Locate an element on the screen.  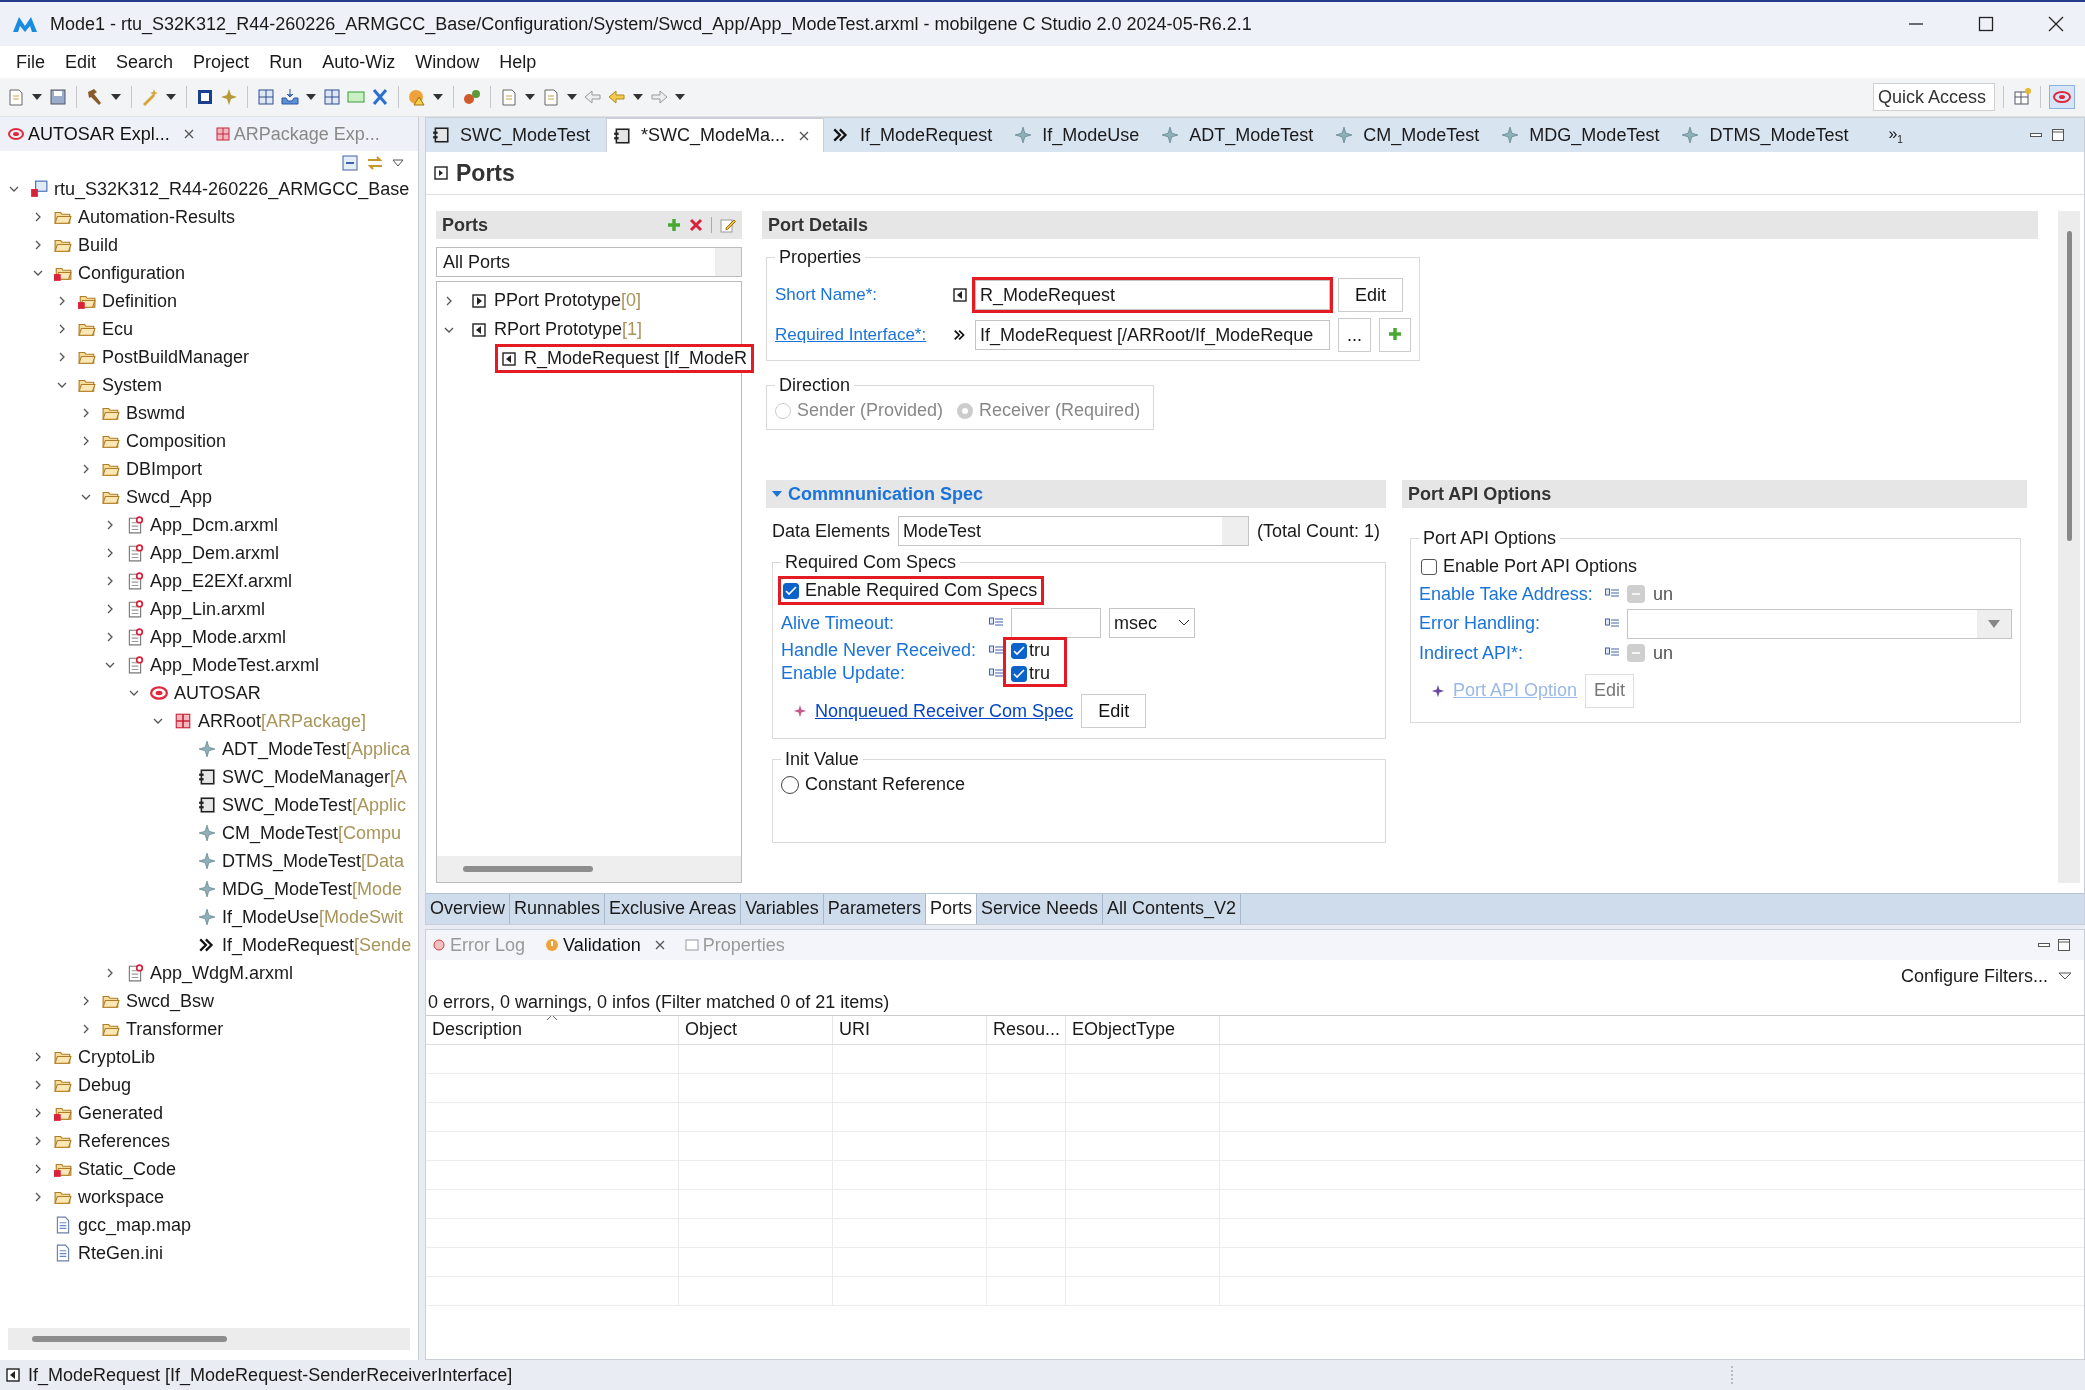
menu-item: Help is located at coordinates (518, 62).